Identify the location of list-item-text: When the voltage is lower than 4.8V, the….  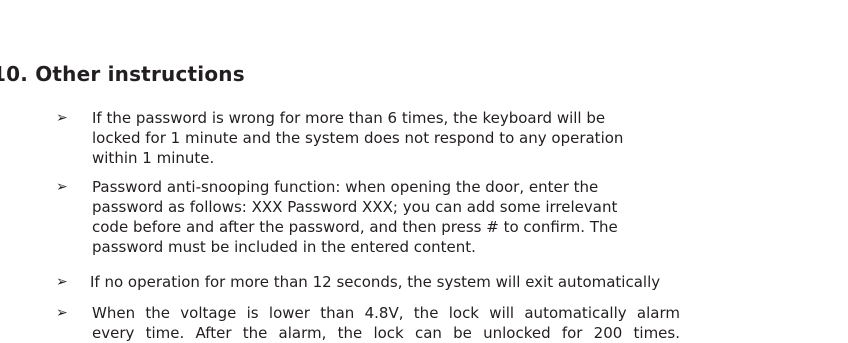
(412, 323).